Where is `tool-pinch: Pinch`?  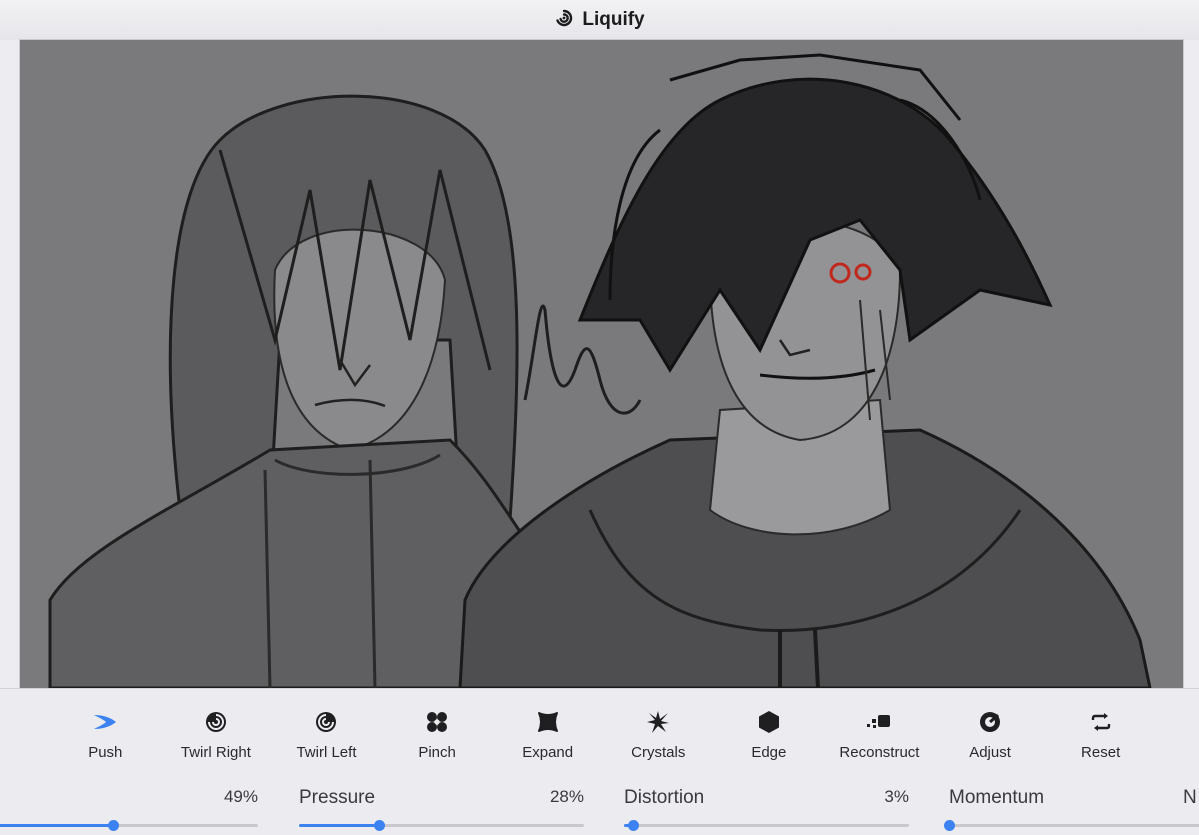 tool-pinch: Pinch is located at coordinates (437, 735).